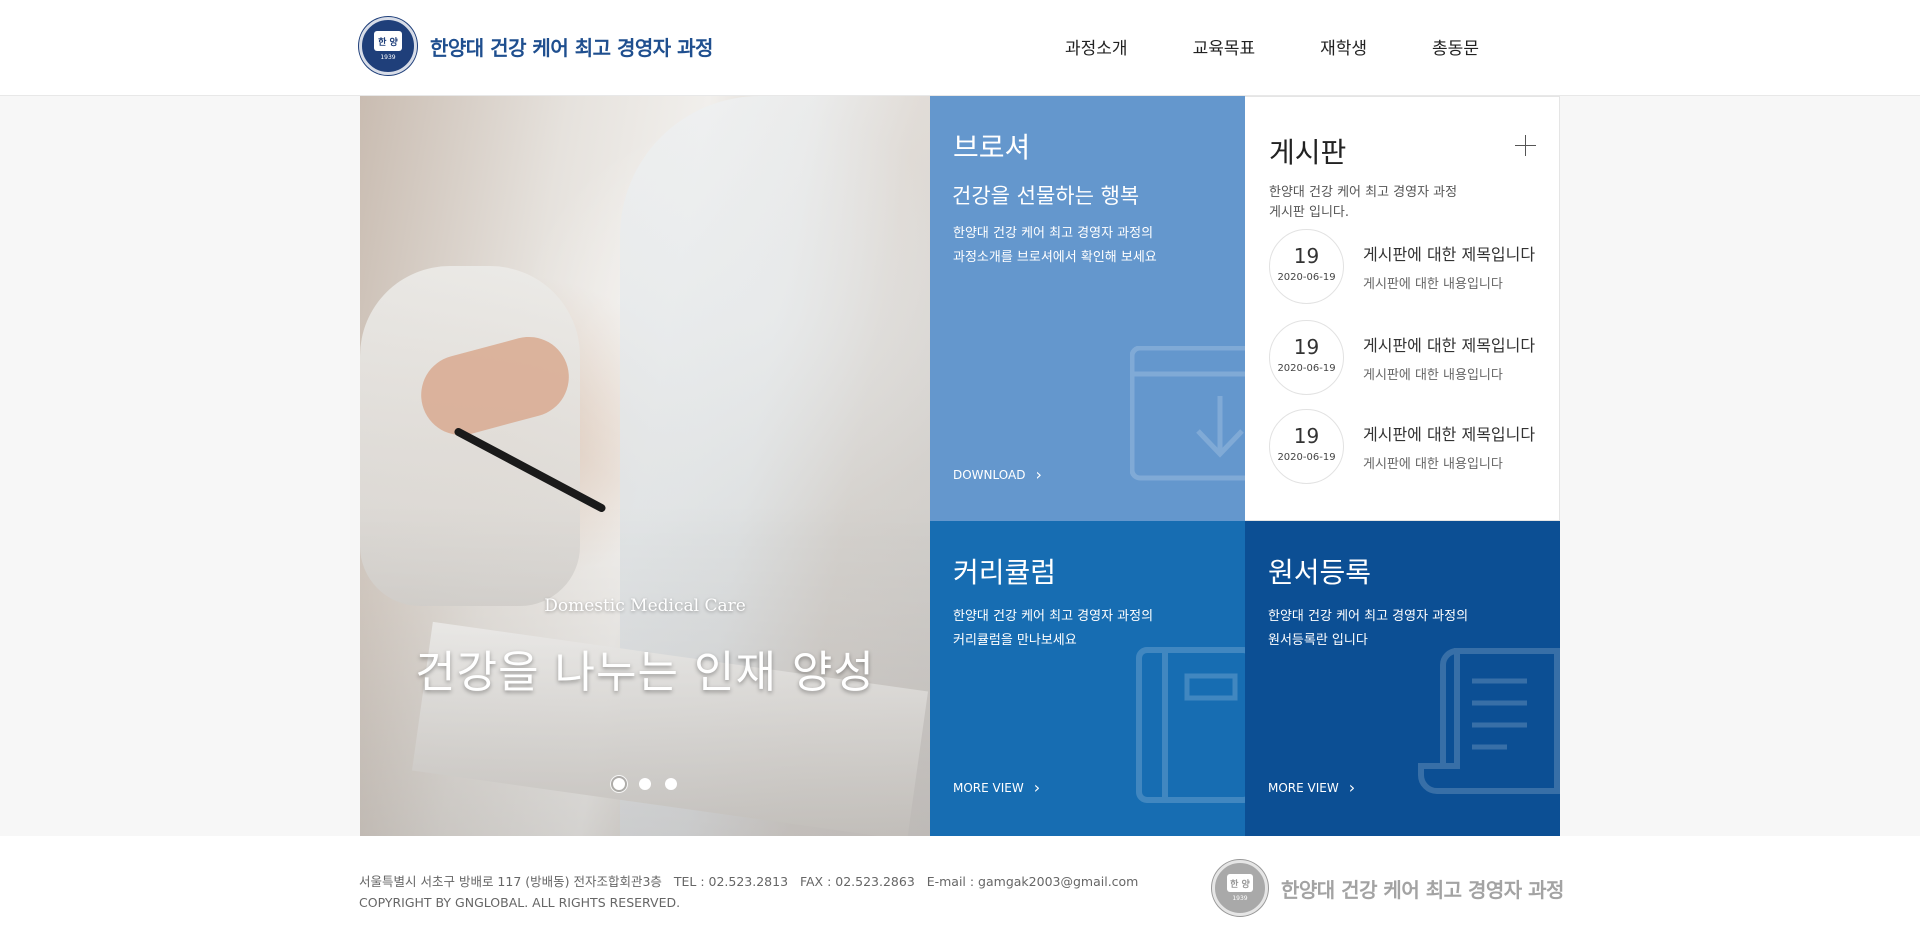 This screenshot has width=1920, height=943. What do you see at coordinates (992, 147) in the screenshot?
I see `brochure-title: 브로셔` at bounding box center [992, 147].